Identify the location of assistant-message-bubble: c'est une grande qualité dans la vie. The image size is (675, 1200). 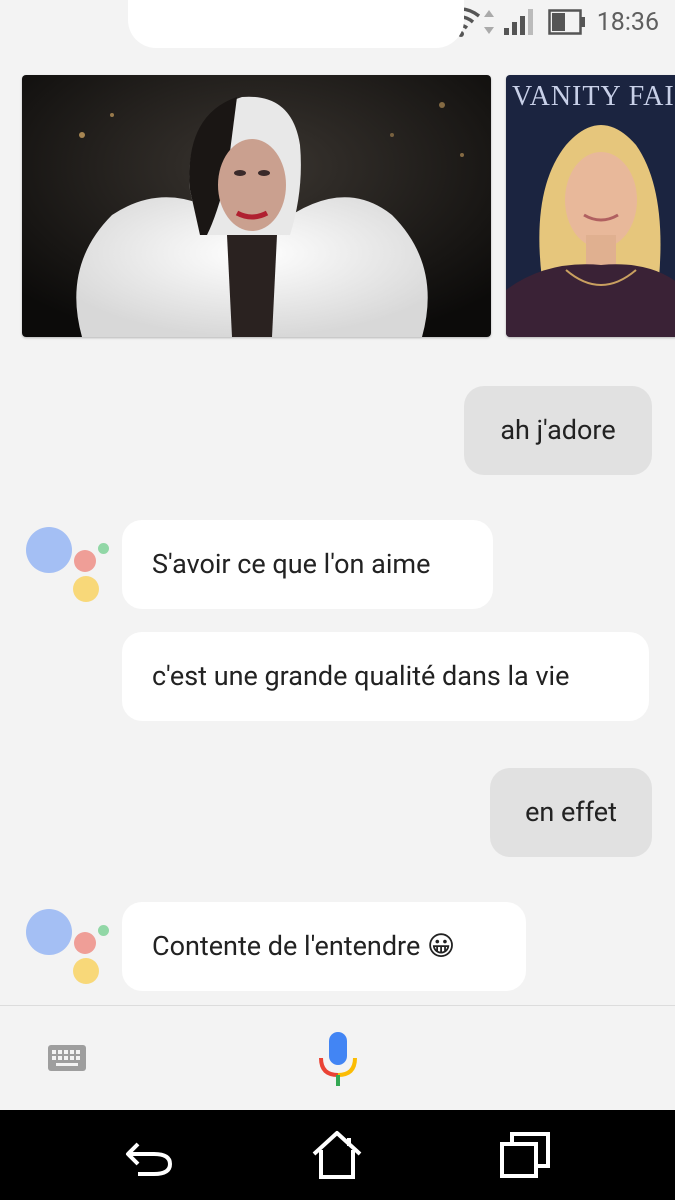
(385, 676).